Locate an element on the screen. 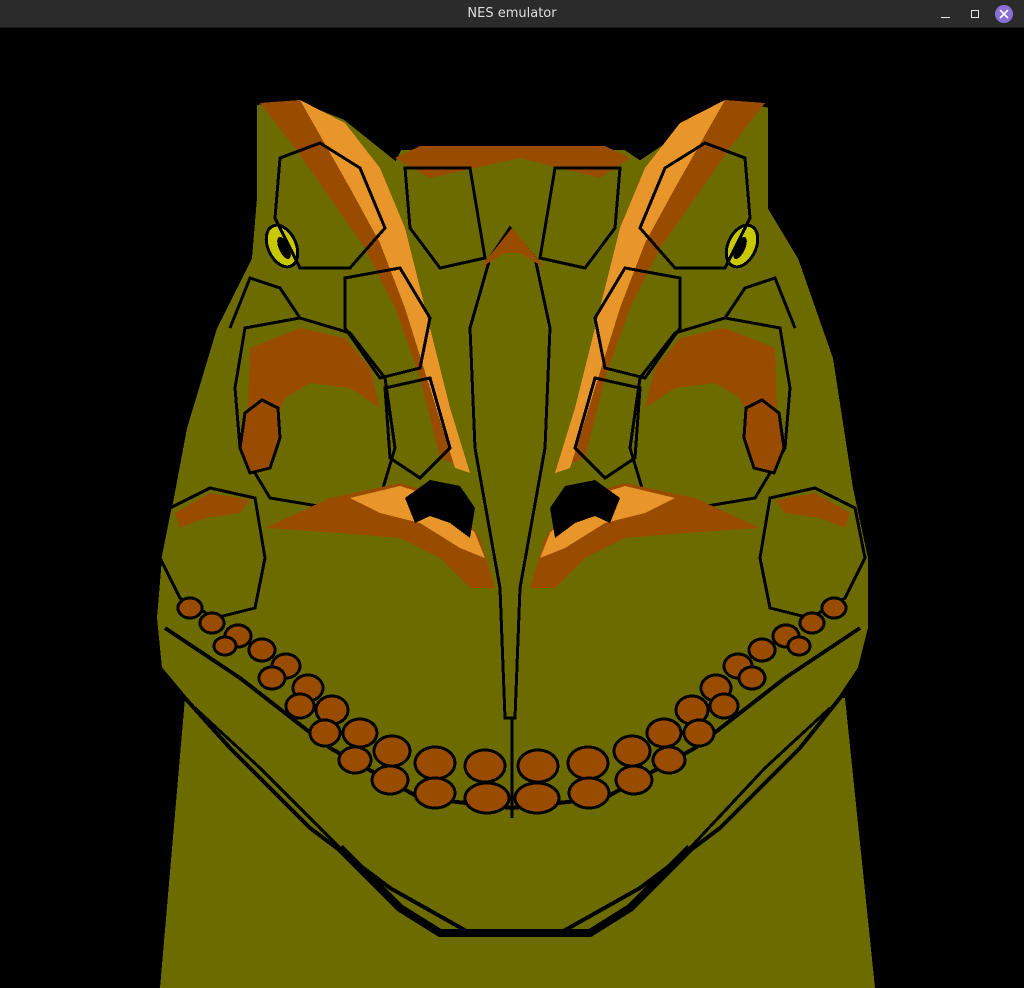 The image size is (1024, 988). maximize-icon is located at coordinates (975, 14).